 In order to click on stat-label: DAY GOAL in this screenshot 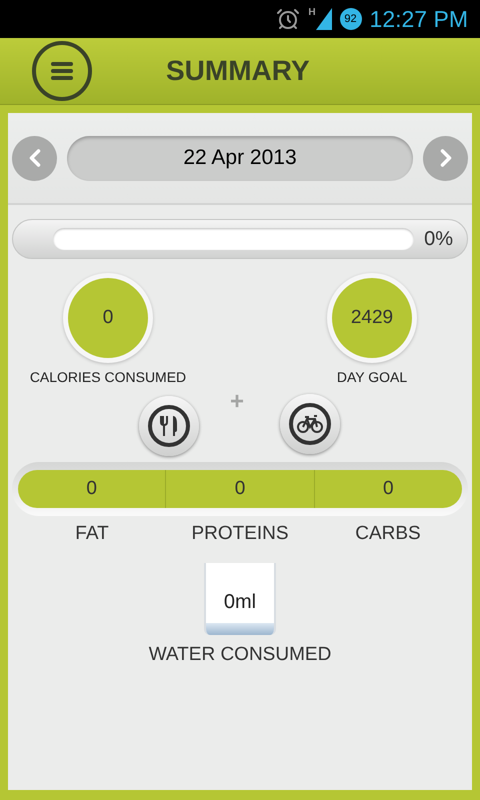, I will do `click(372, 377)`.